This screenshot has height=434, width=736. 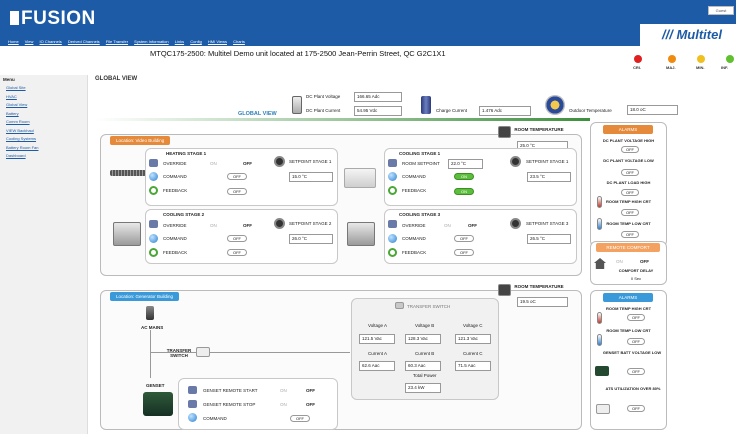 What do you see at coordinates (283, 390) in the screenshot?
I see `remote-start-on: ON` at bounding box center [283, 390].